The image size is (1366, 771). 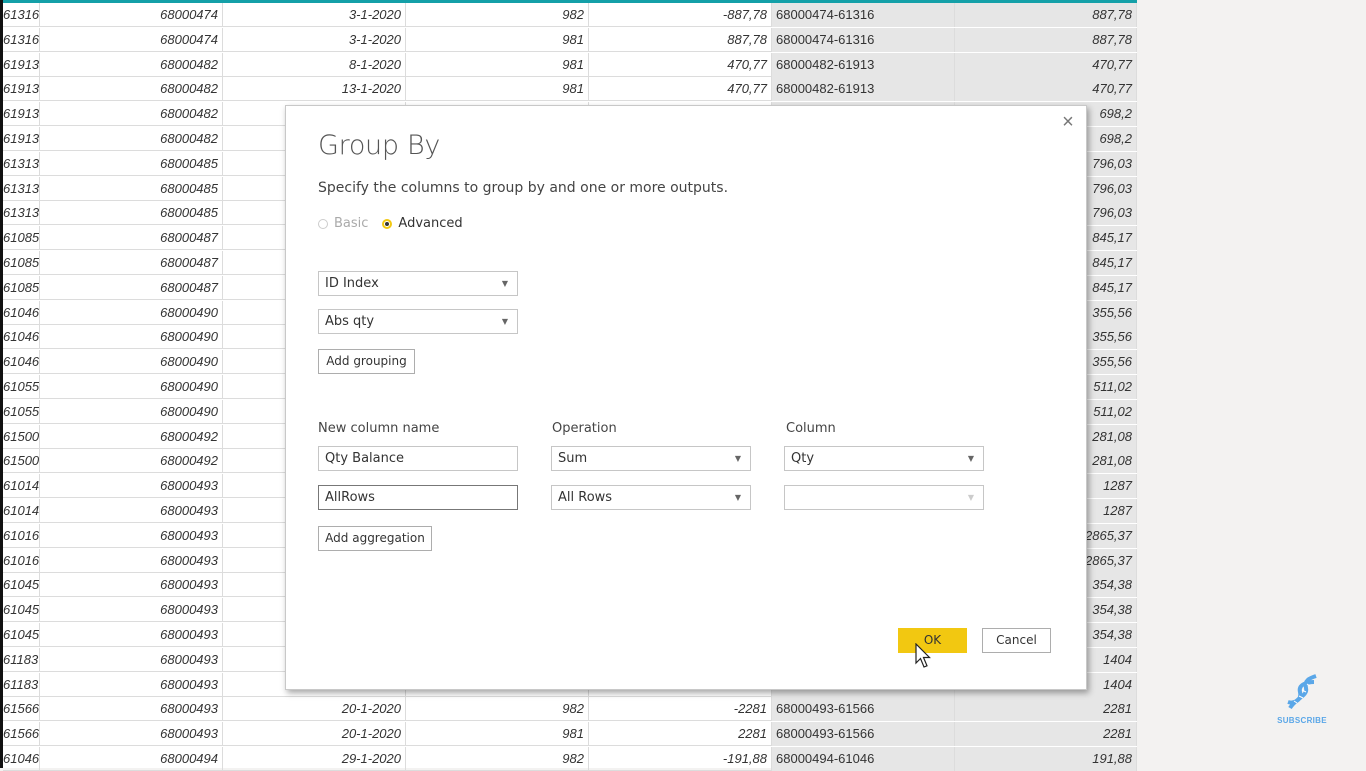 I want to click on table-cell: -2281, so click(x=680, y=709).